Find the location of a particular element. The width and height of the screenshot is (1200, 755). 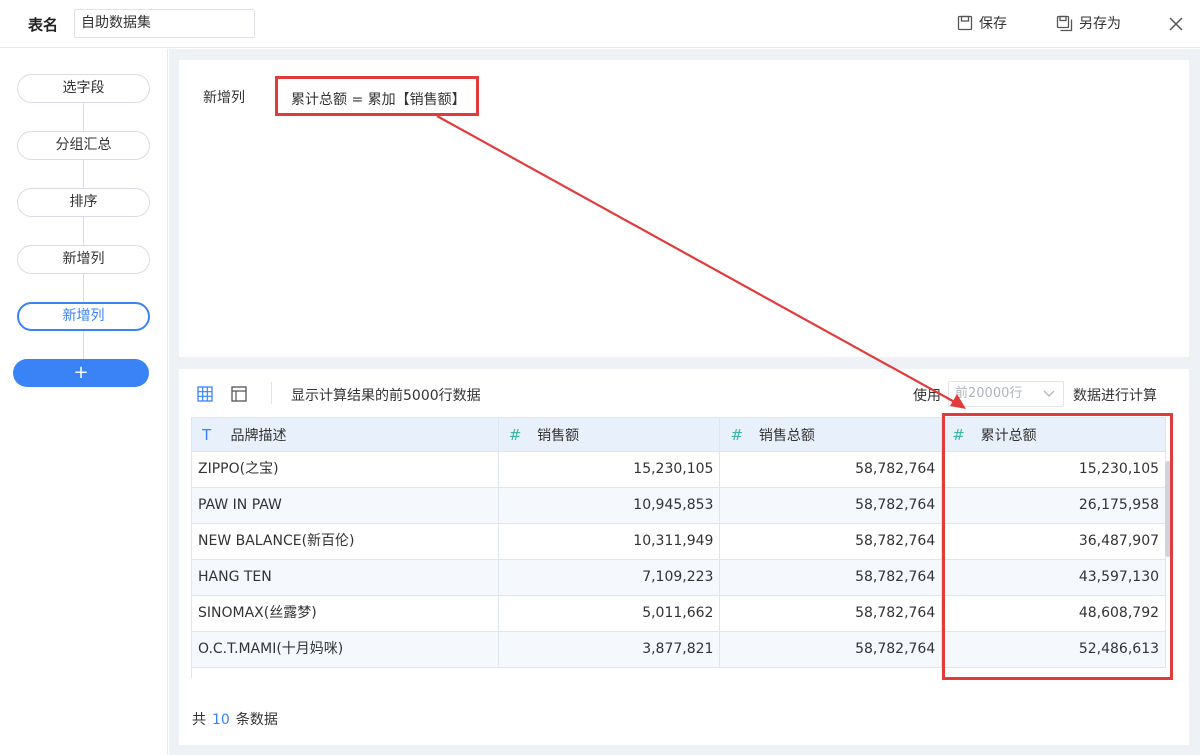

step-add-column-2: 新增列 is located at coordinates (83, 316).